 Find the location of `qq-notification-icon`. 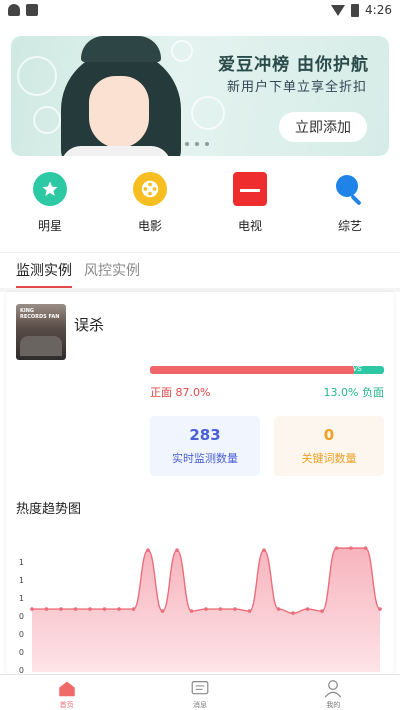

qq-notification-icon is located at coordinates (14, 10).